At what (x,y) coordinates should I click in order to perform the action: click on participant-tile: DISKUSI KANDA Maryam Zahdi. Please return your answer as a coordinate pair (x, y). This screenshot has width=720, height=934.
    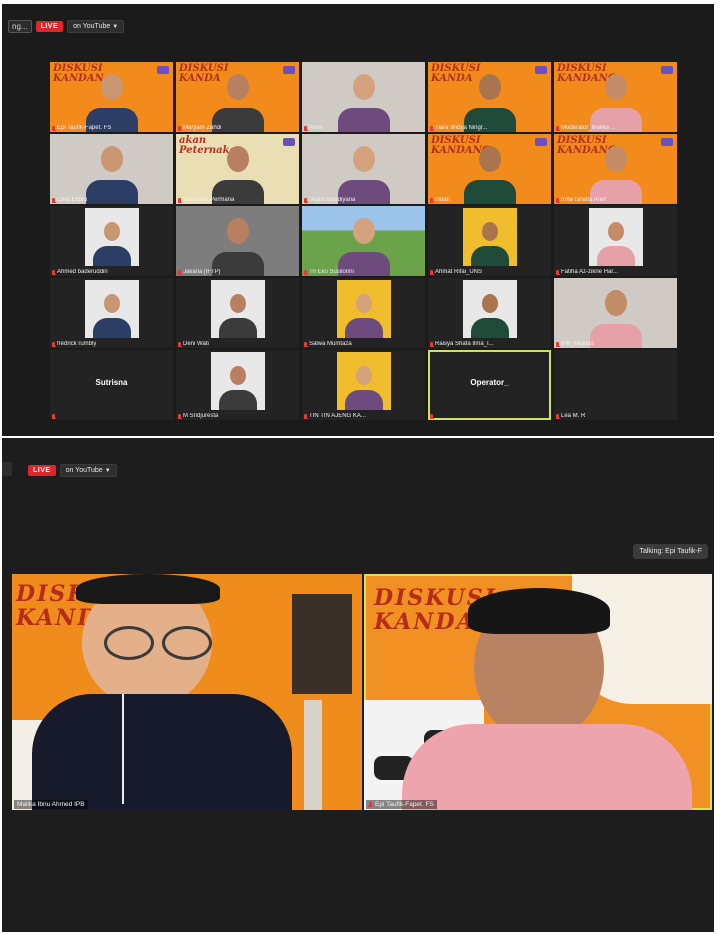
    Looking at the image, I should click on (237, 97).